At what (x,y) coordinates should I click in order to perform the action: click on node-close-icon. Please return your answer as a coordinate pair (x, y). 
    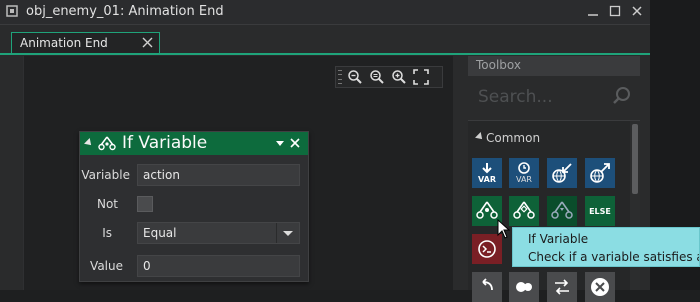
    Looking at the image, I should click on (295, 143).